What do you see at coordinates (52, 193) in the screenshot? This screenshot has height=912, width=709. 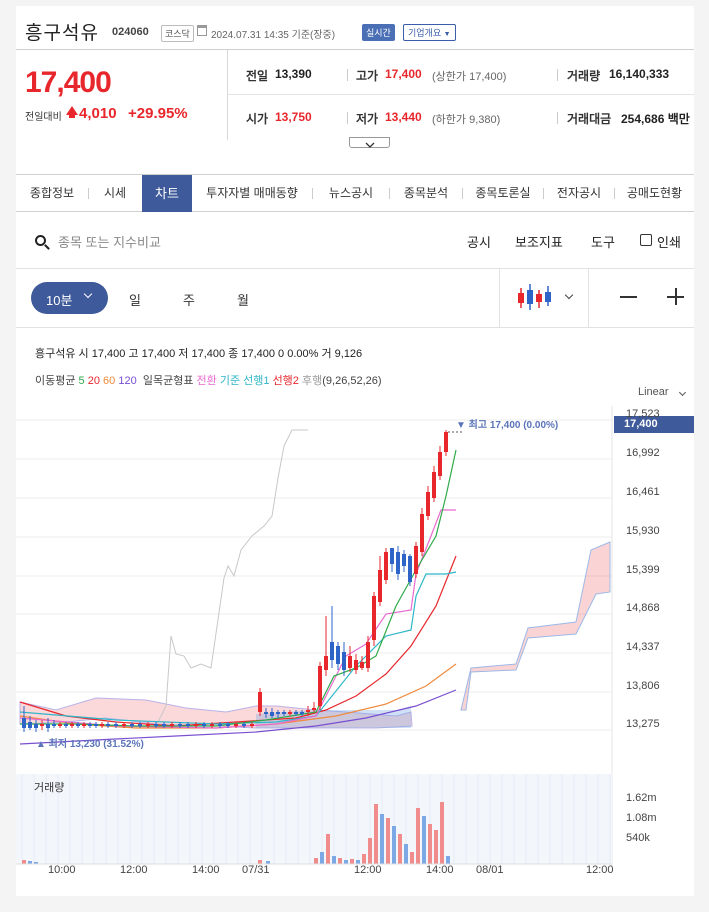 I see `tab-overview: 종합정보` at bounding box center [52, 193].